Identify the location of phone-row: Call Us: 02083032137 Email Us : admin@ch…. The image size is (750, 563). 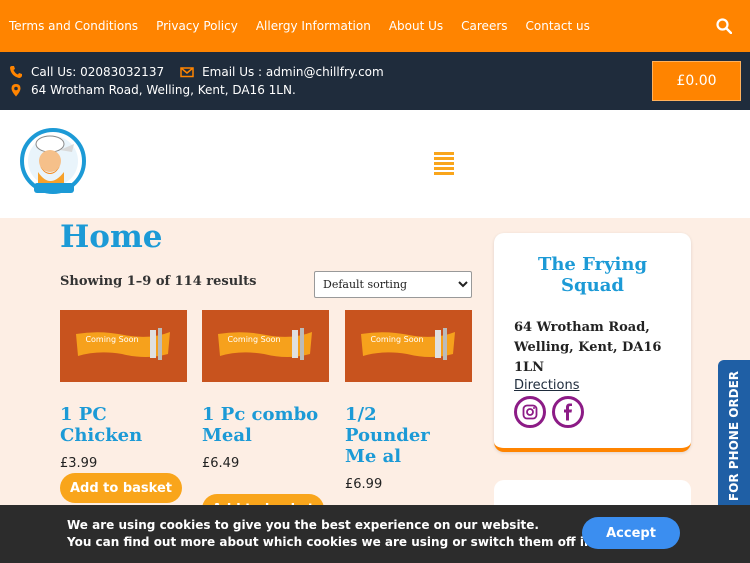
(196, 72).